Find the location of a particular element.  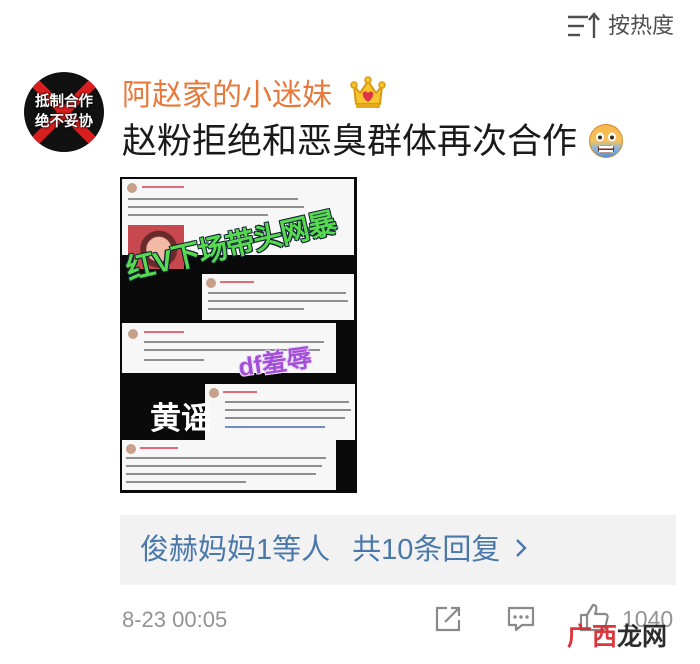

reply-count: 共10条回复 is located at coordinates (426, 550).